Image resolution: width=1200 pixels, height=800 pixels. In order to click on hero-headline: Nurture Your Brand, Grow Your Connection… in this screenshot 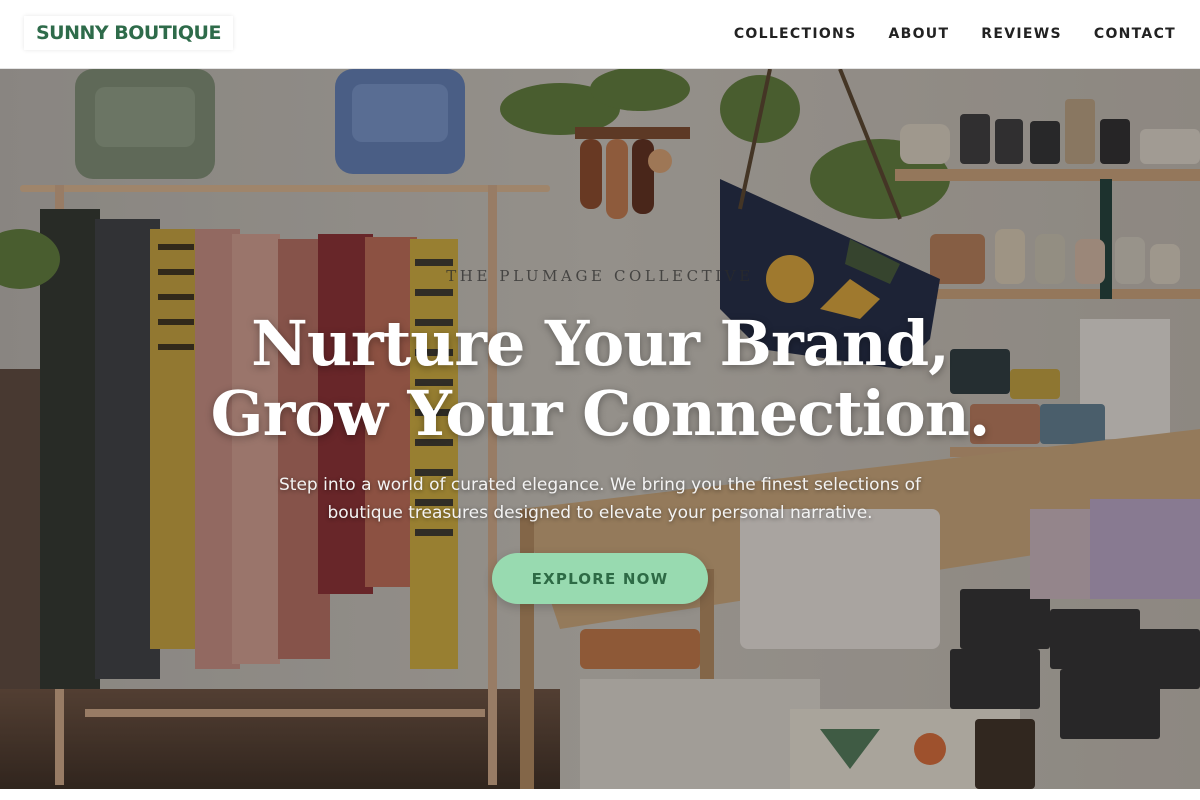, I will do `click(600, 379)`.